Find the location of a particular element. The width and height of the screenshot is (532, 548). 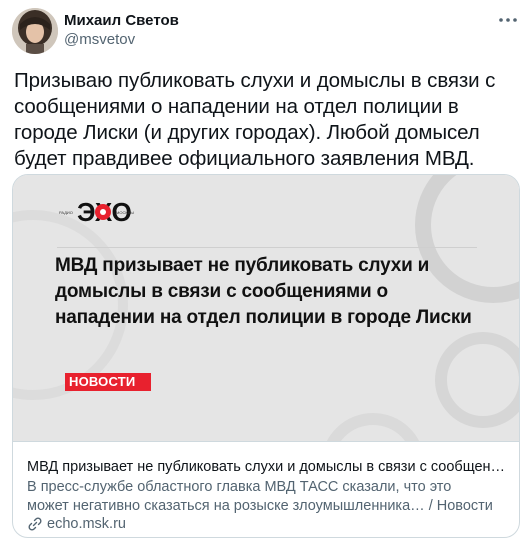

more-button is located at coordinates (508, 20).